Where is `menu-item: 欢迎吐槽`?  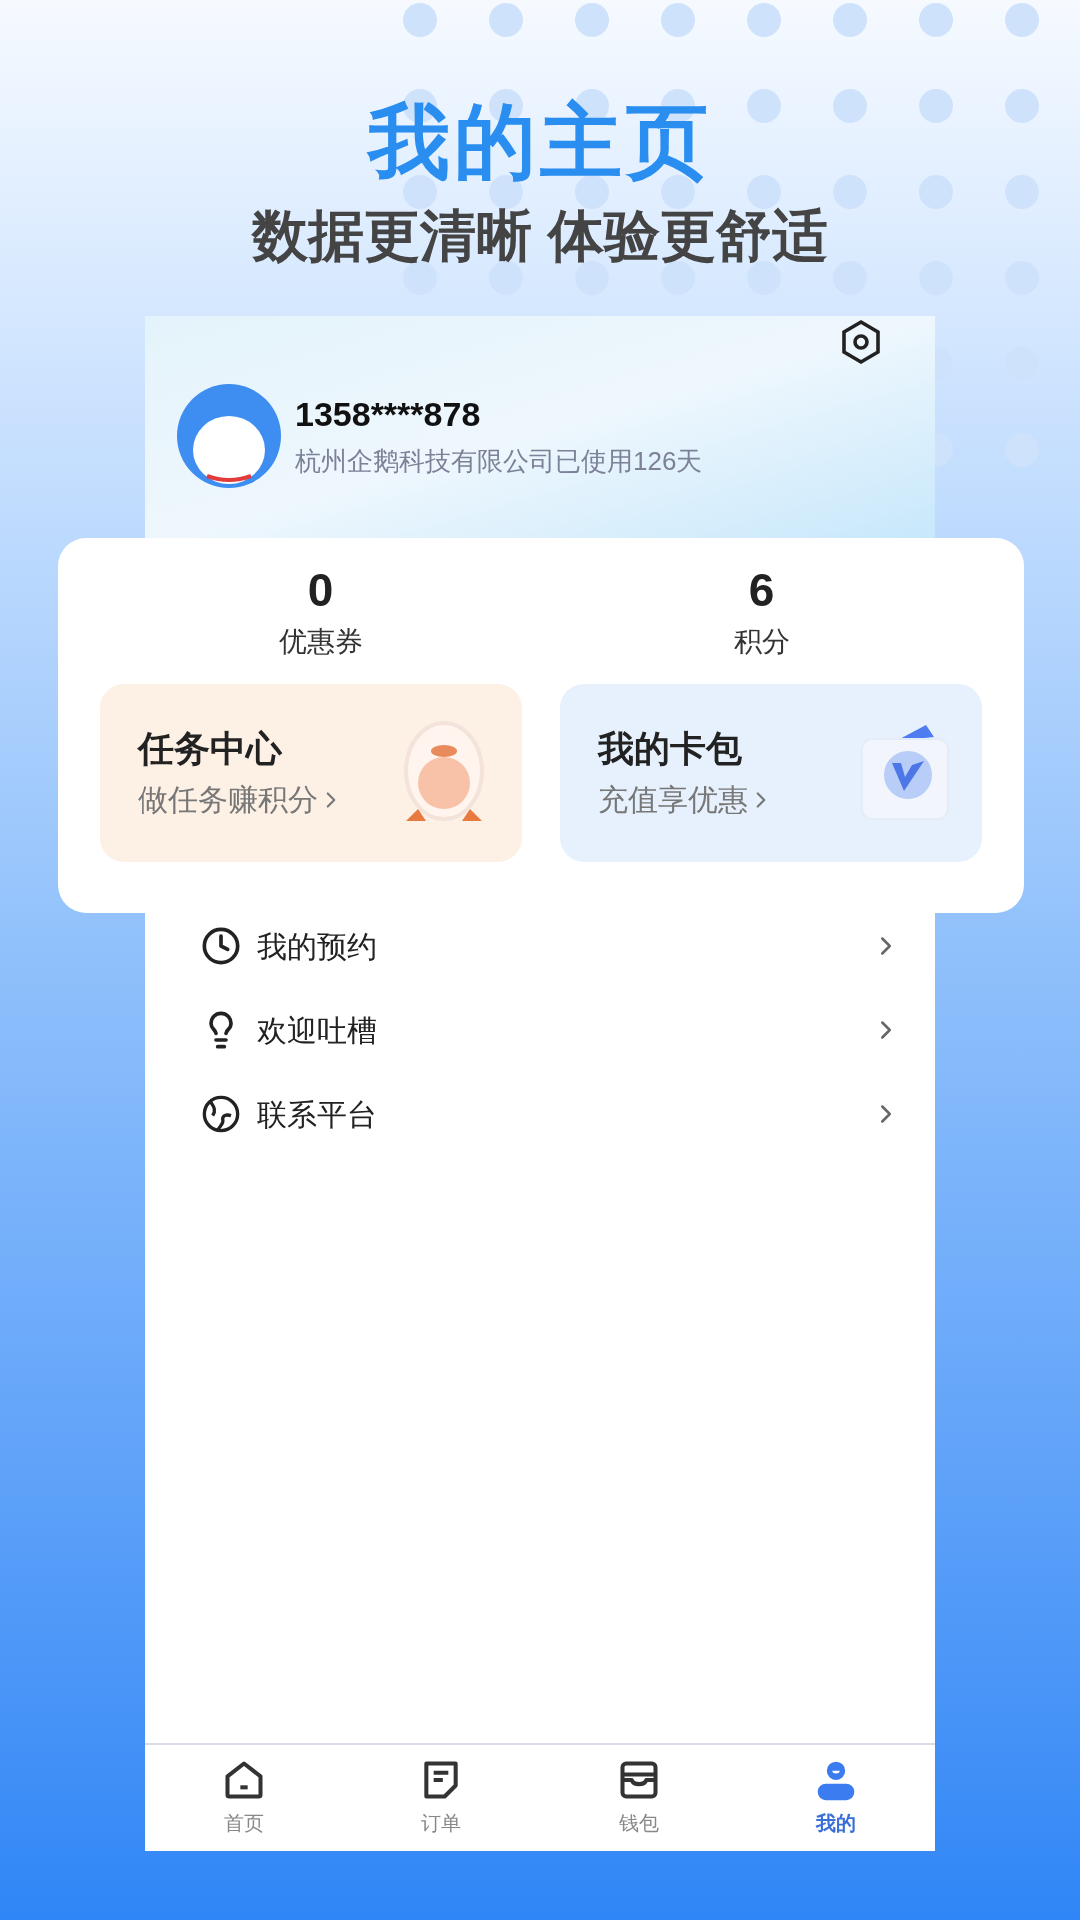
menu-item: 欢迎吐槽 is located at coordinates (540, 1030).